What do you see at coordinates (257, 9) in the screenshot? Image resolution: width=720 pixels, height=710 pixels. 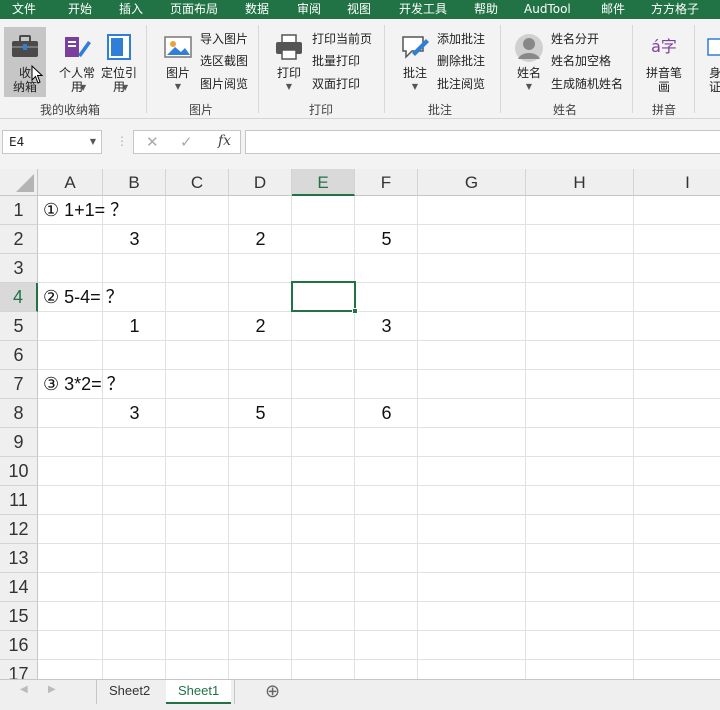 I see `tab-data: 数据` at bounding box center [257, 9].